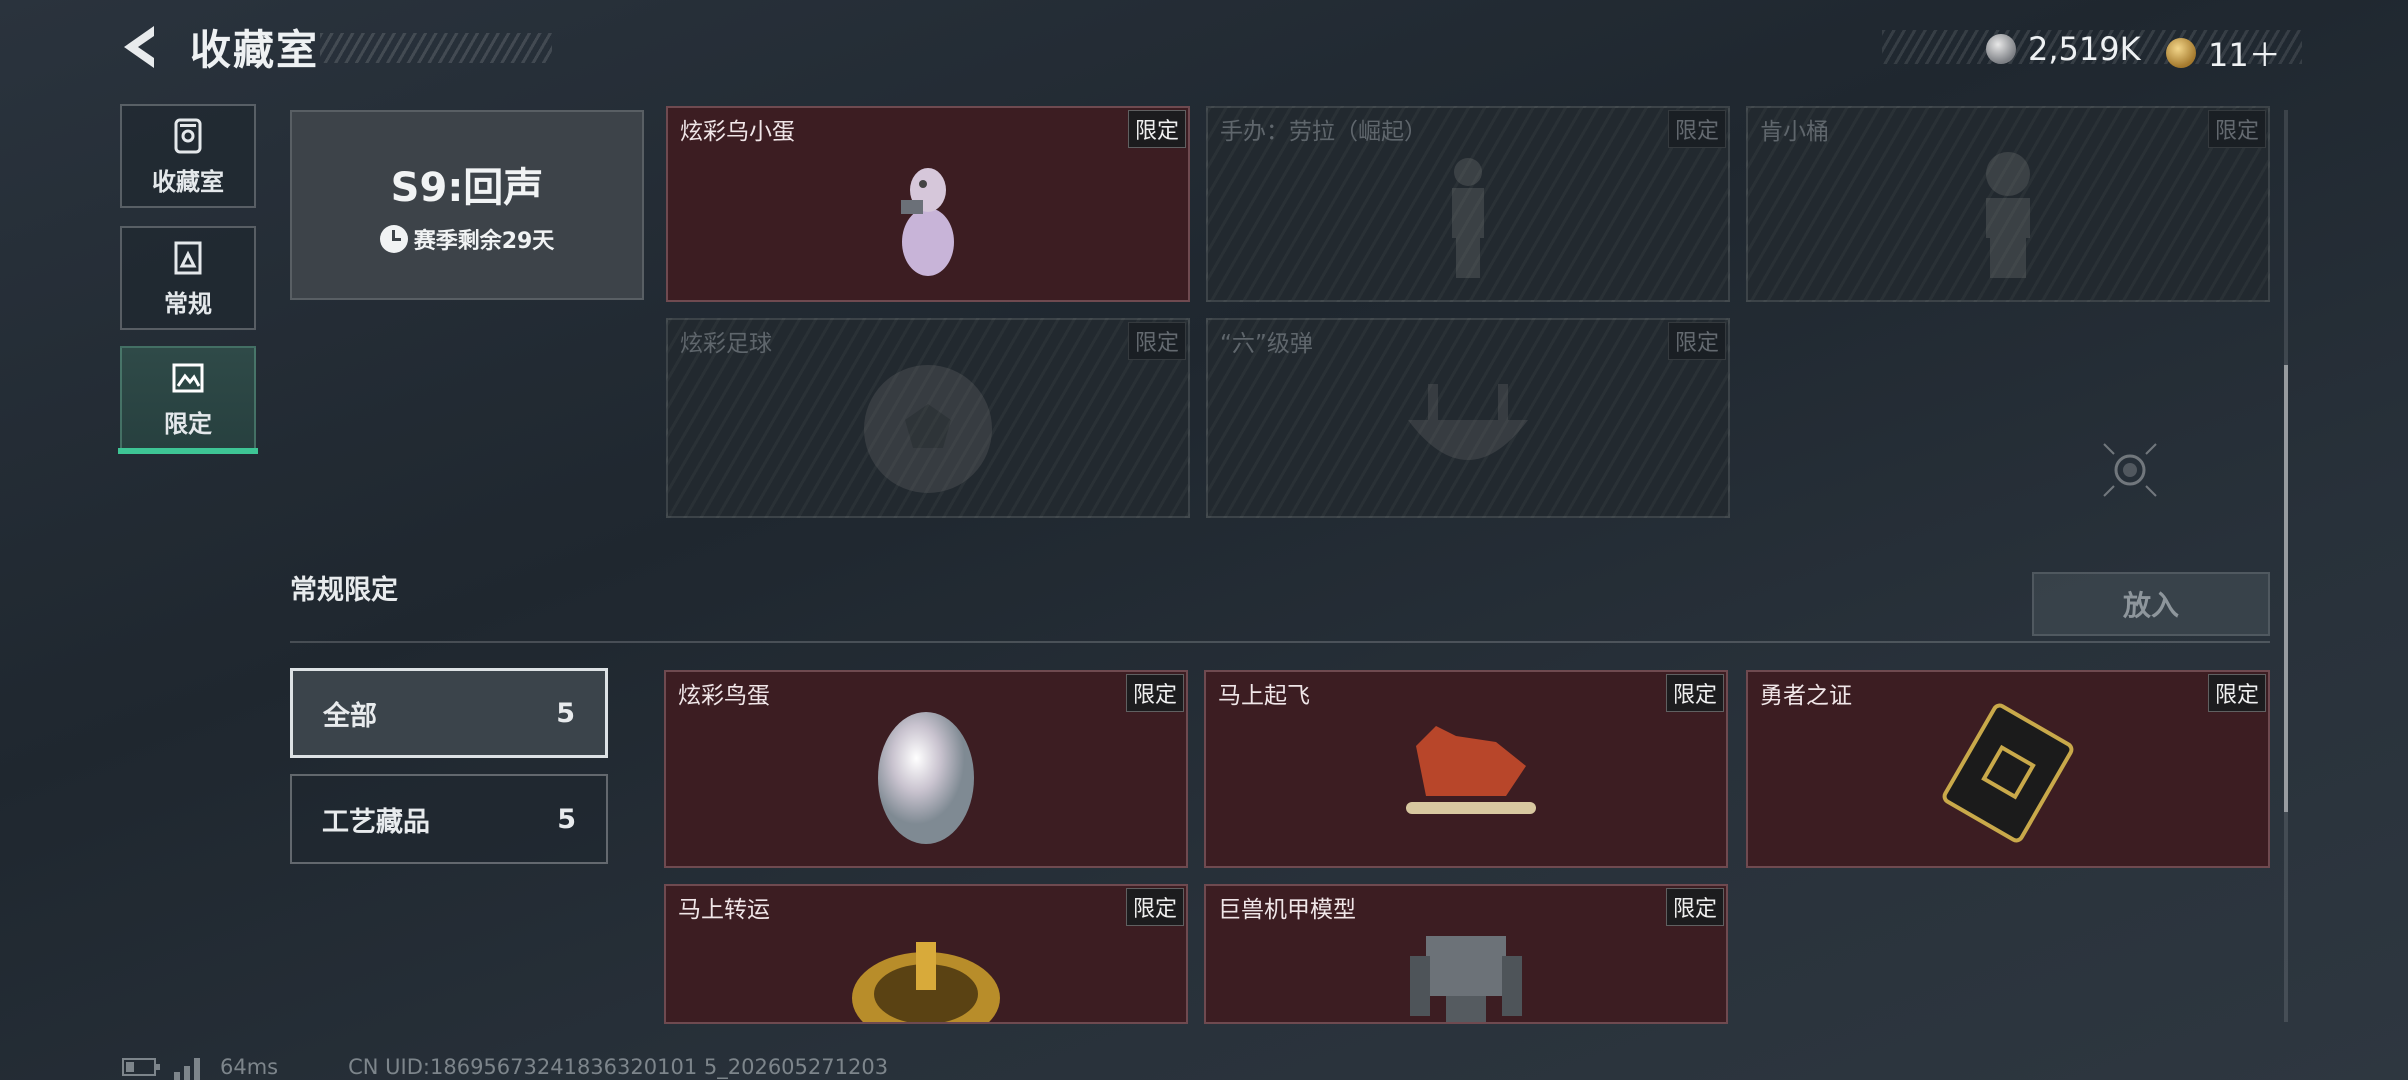  What do you see at coordinates (724, 910) in the screenshot?
I see `card-name: 马上转运` at bounding box center [724, 910].